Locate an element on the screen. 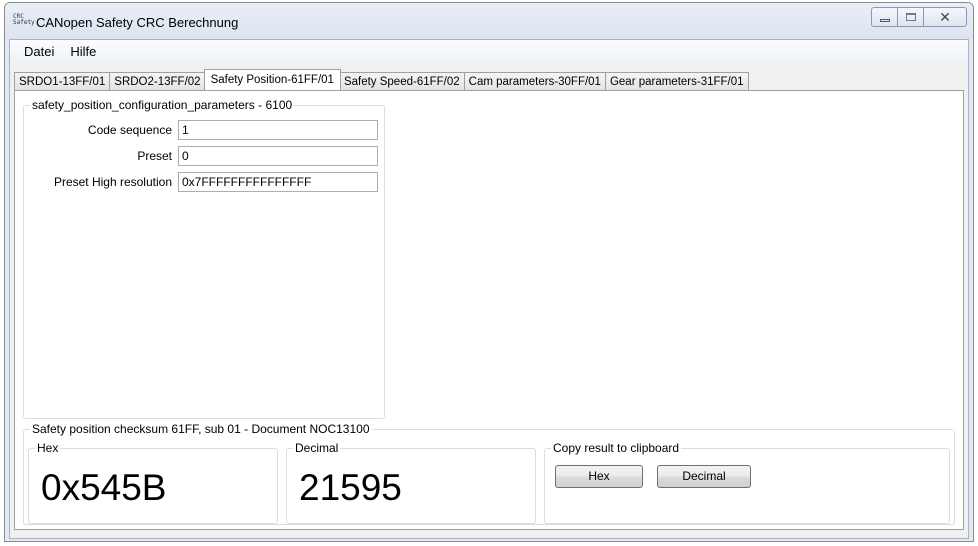  tab-srdo1: SRDO1-13FF/01 is located at coordinates (62, 81).